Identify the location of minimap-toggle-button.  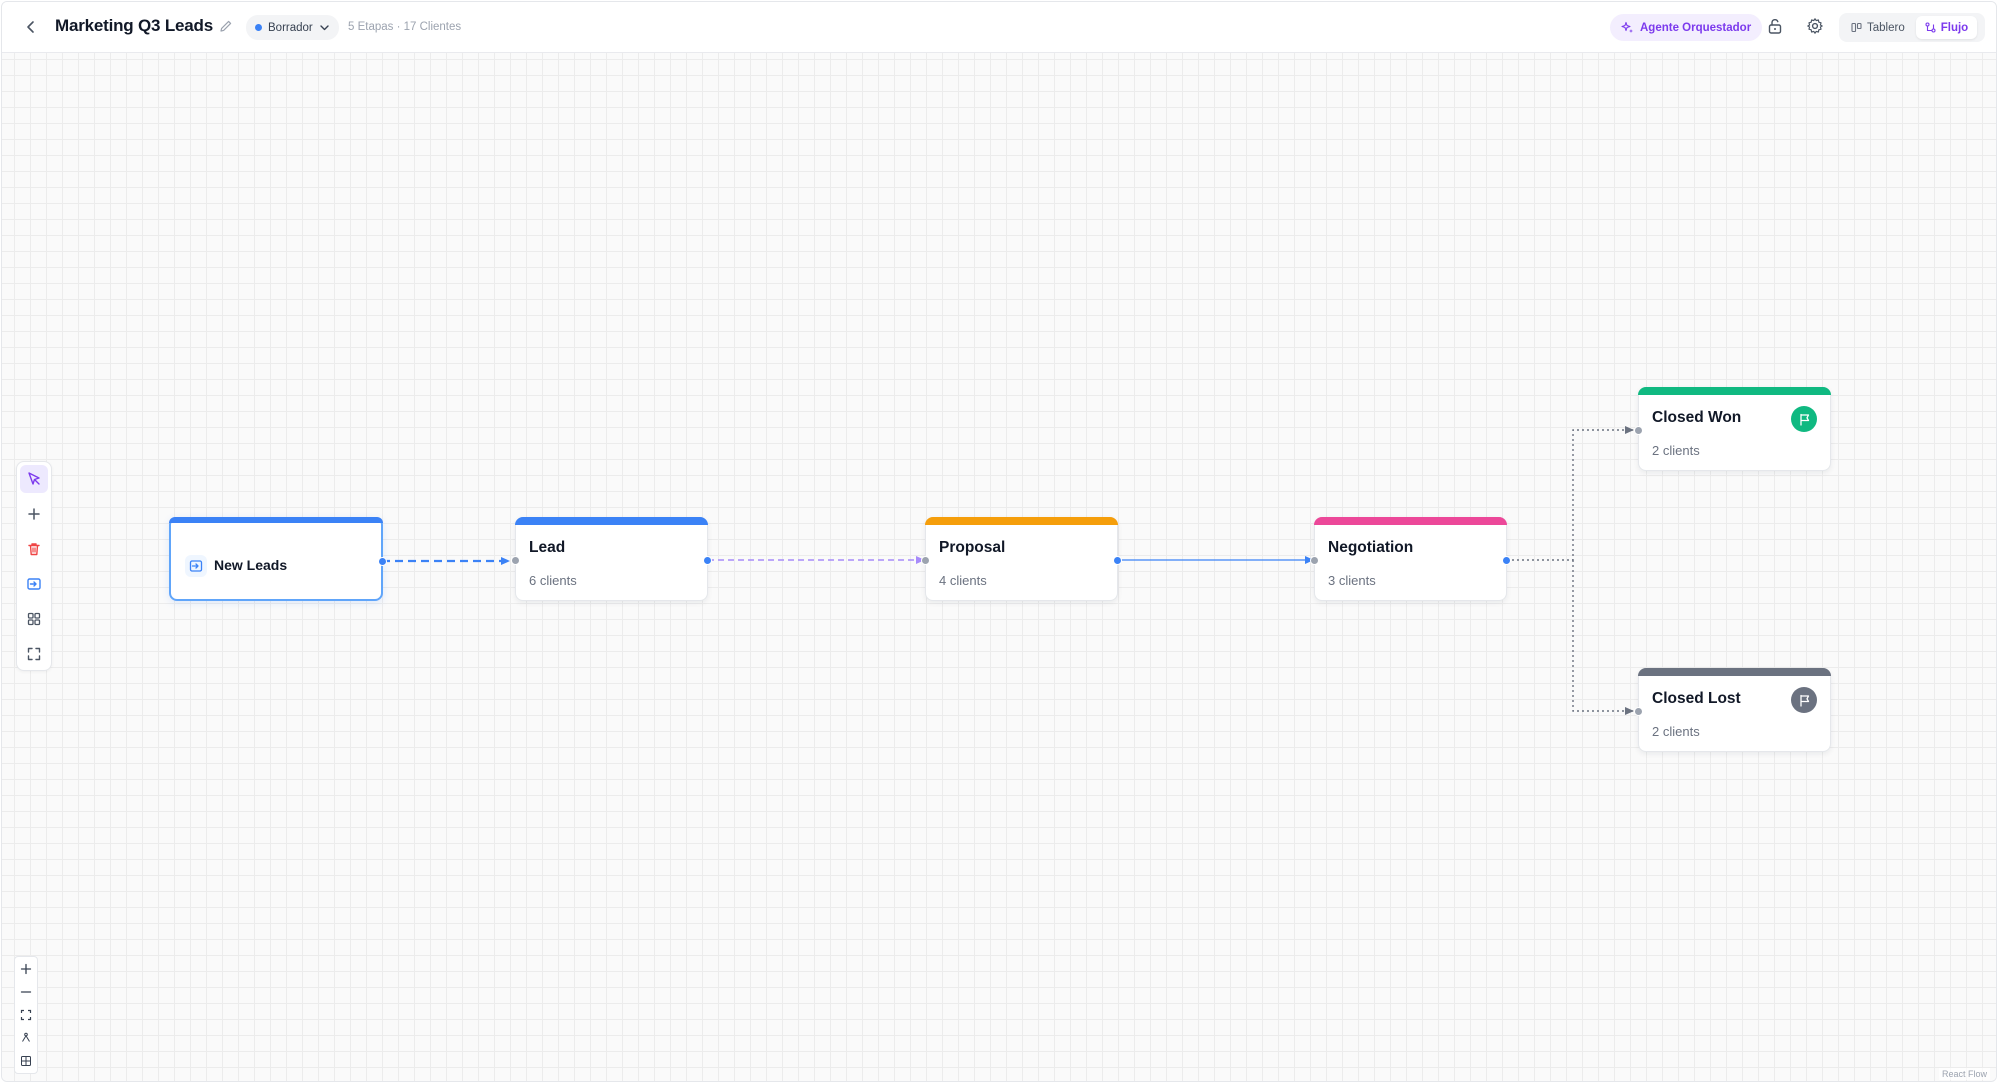
(26, 1061).